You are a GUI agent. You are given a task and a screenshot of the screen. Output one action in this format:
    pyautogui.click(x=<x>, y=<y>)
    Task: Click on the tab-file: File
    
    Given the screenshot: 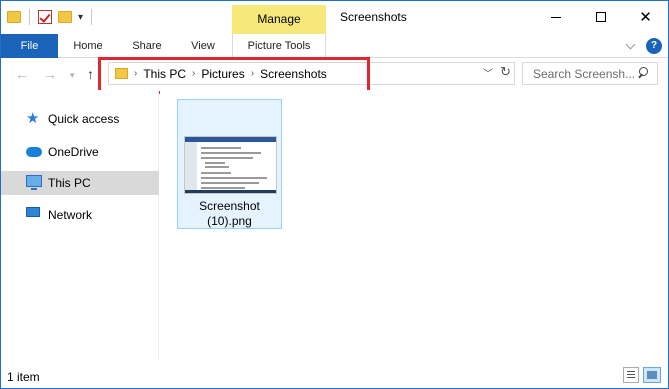 What is the action you would take?
    pyautogui.click(x=29, y=46)
    